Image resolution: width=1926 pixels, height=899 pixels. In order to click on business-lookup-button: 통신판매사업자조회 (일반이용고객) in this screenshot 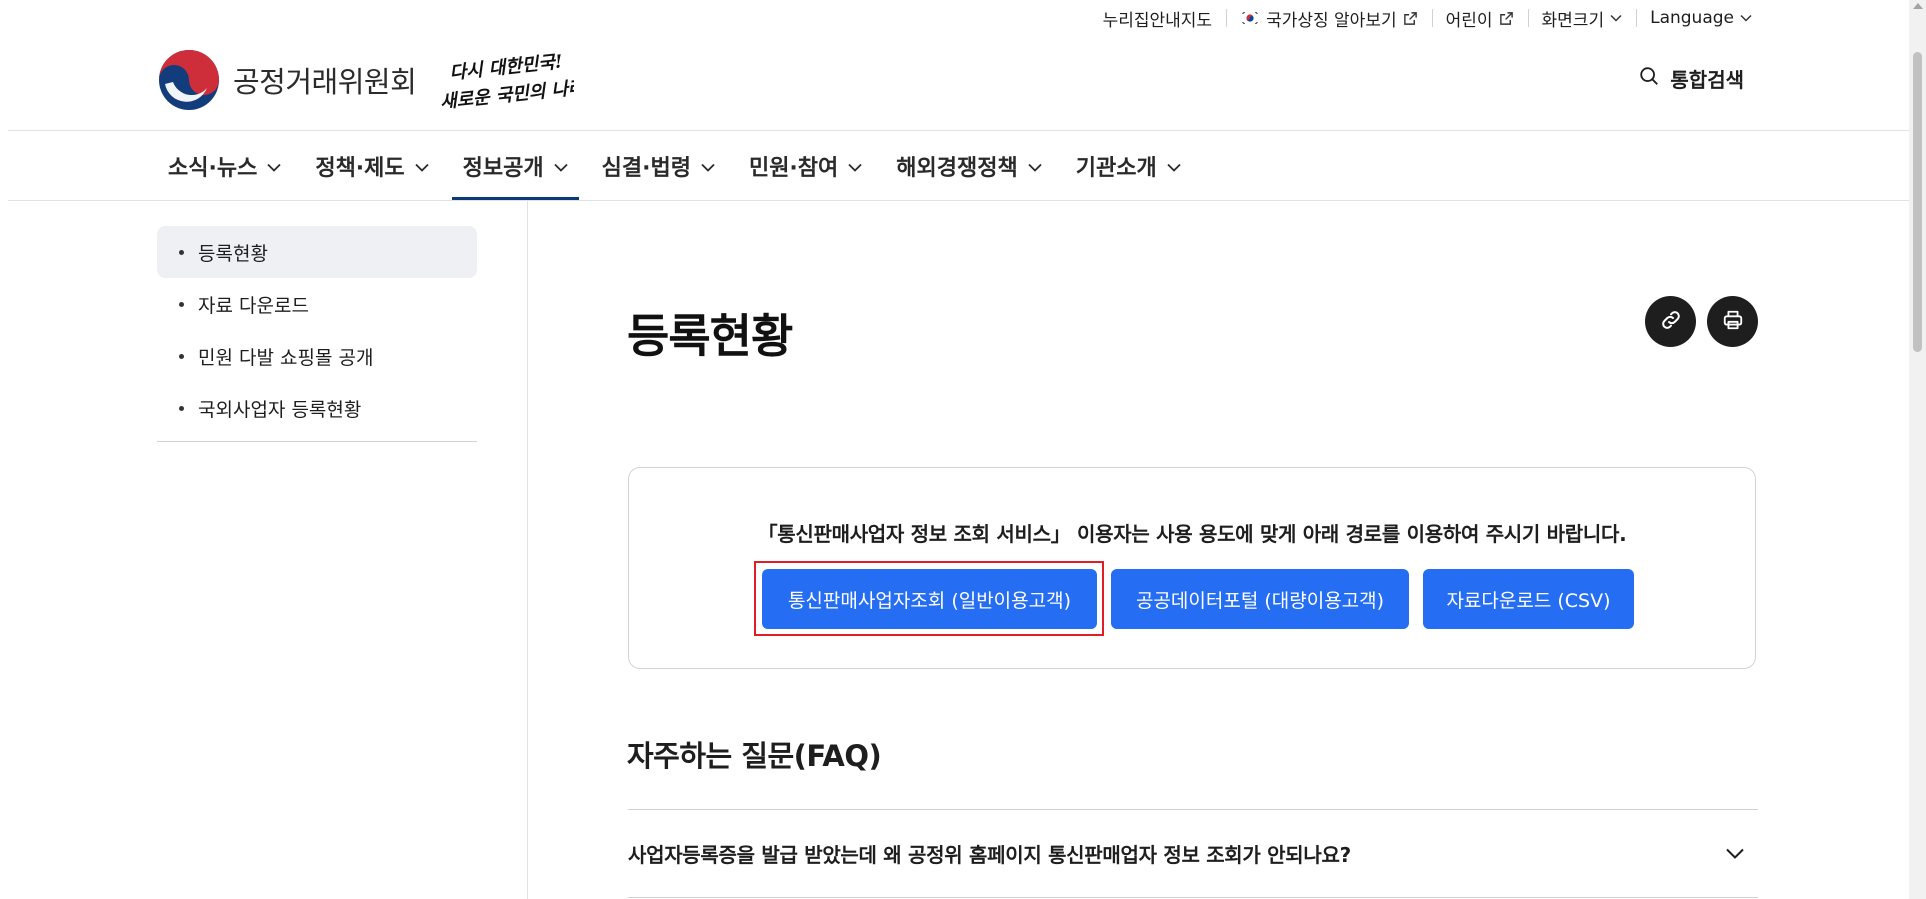, I will do `click(929, 599)`.